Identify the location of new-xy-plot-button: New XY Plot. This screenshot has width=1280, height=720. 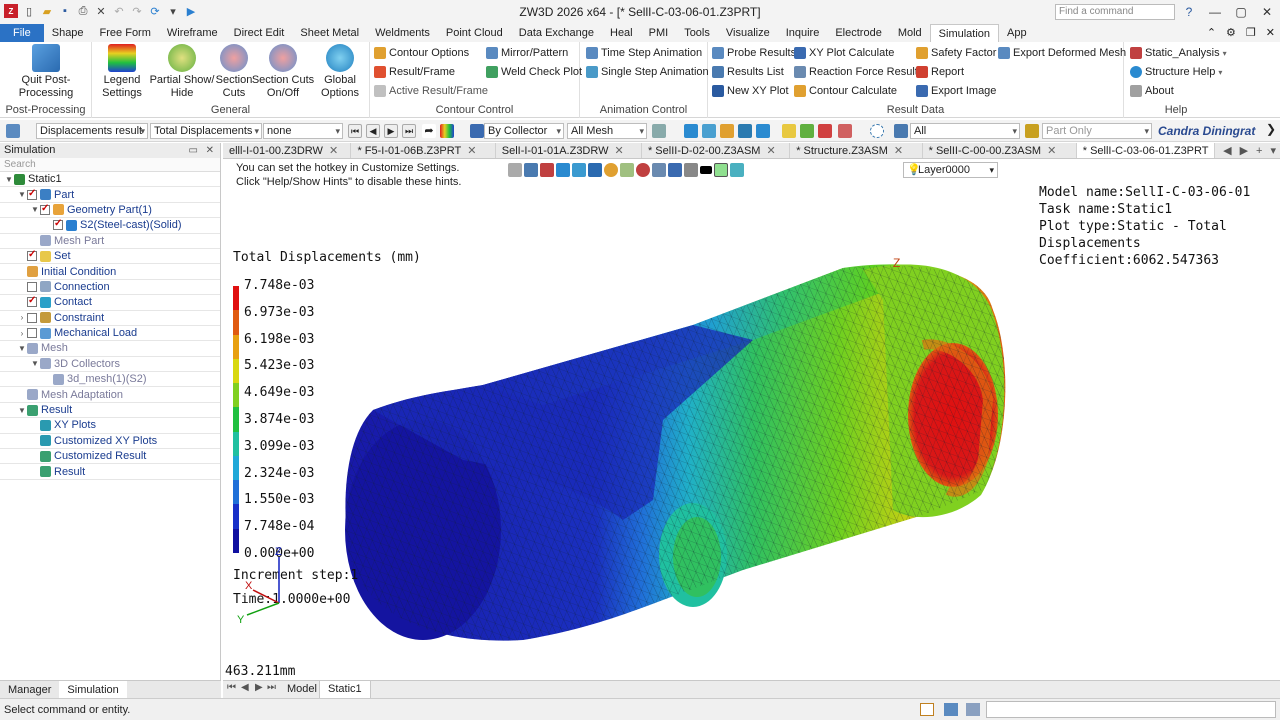
(750, 91).